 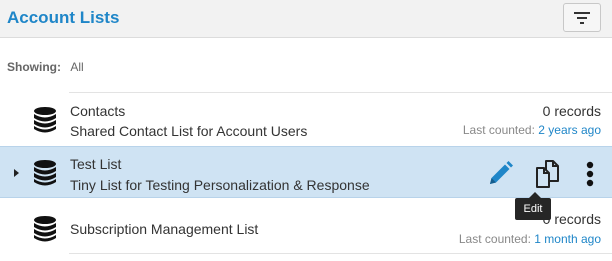 What do you see at coordinates (567, 239) in the screenshot?
I see `last-counted-link: 1 month ago` at bounding box center [567, 239].